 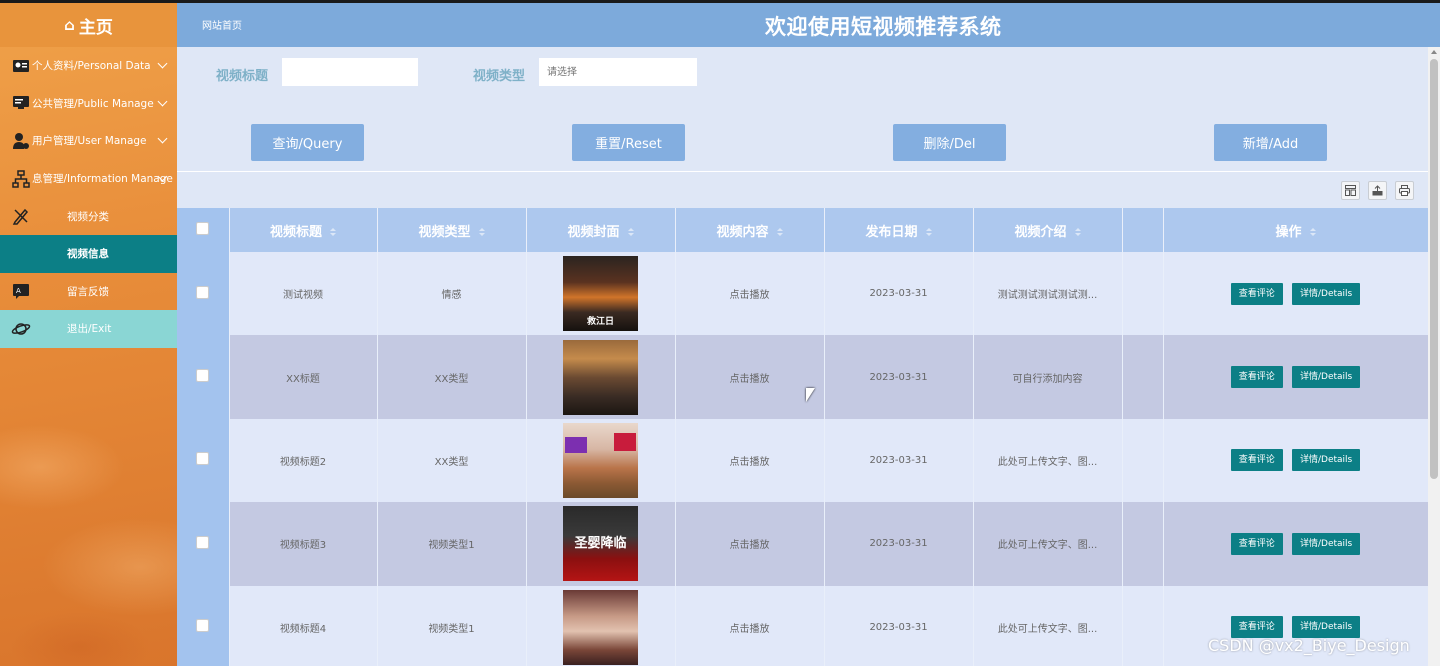 I want to click on video-cover-image: 救江日, so click(x=600, y=294).